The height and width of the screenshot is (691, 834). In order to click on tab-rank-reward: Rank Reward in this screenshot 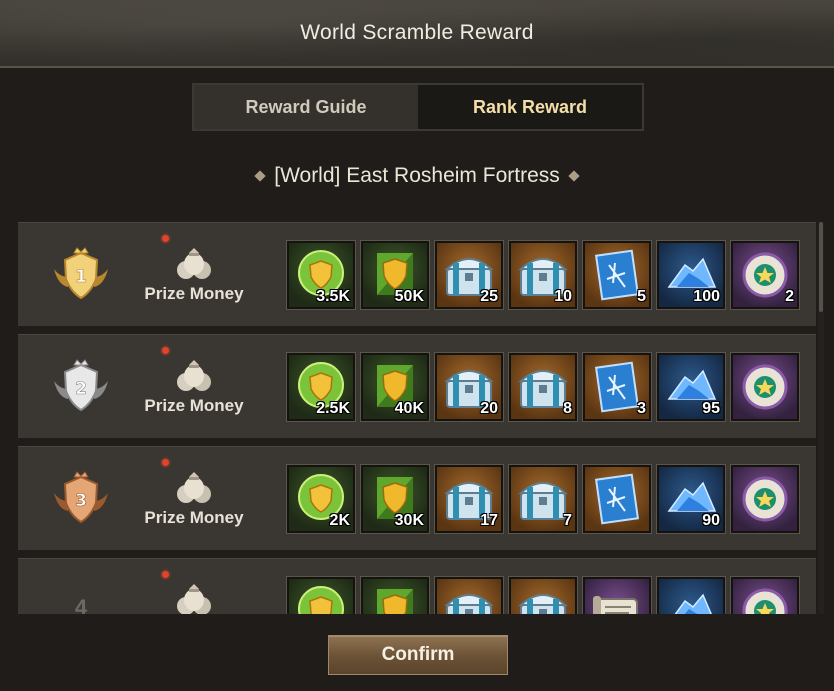, I will do `click(530, 107)`.